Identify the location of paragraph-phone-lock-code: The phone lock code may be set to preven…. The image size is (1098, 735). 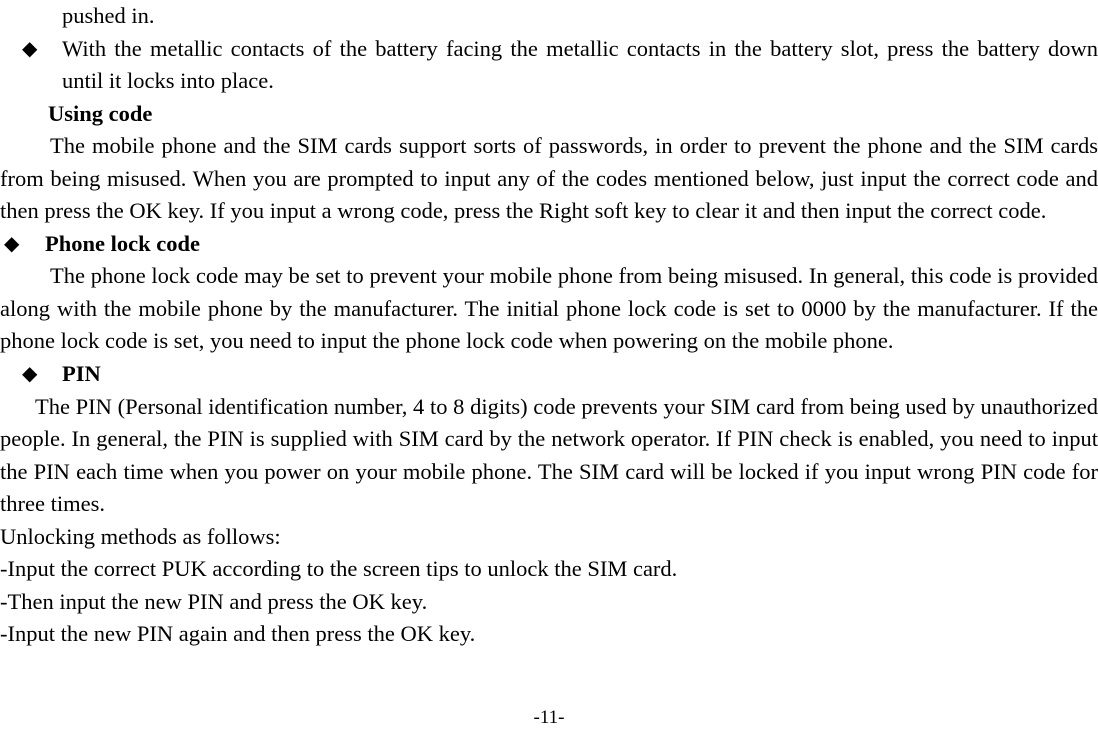
(549, 308).